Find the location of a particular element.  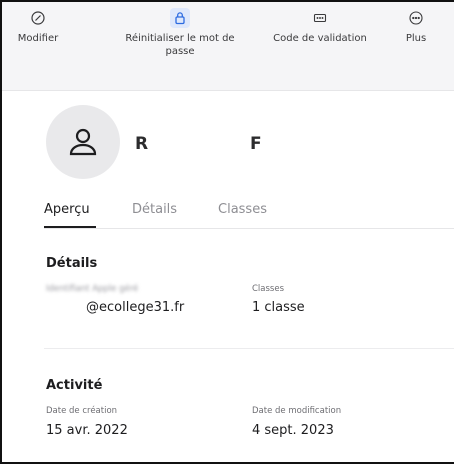

created-date-label: Date de création is located at coordinates (82, 411).